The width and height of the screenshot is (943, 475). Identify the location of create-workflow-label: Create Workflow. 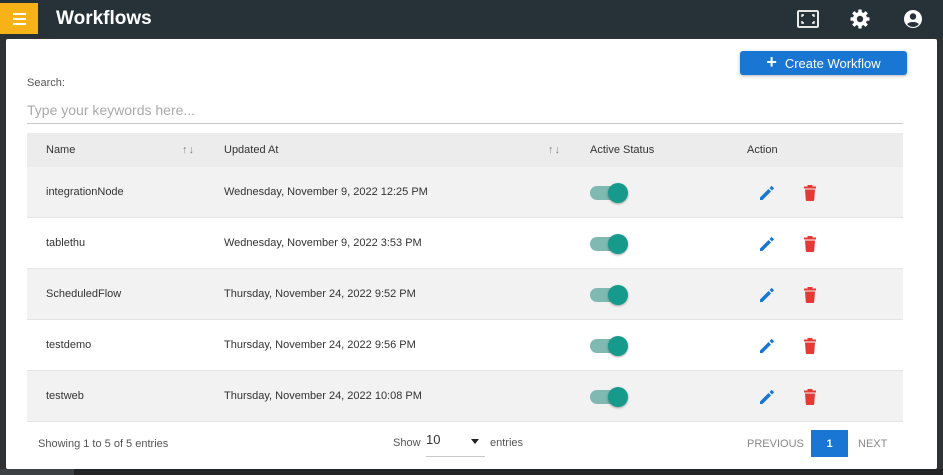
(832, 63).